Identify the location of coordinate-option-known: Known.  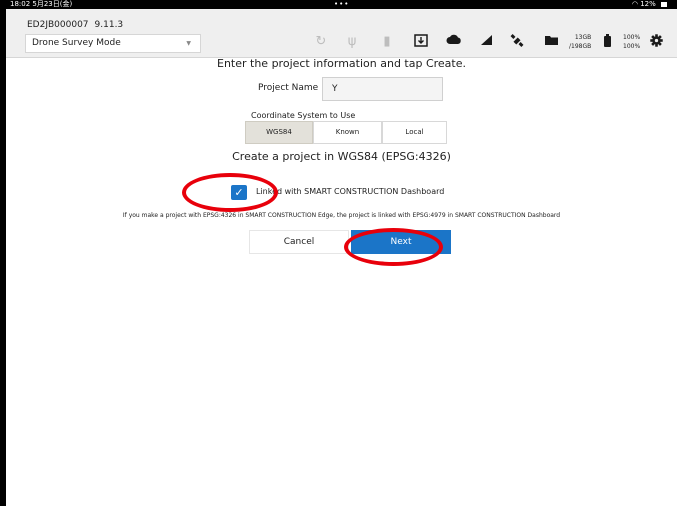
(347, 132).